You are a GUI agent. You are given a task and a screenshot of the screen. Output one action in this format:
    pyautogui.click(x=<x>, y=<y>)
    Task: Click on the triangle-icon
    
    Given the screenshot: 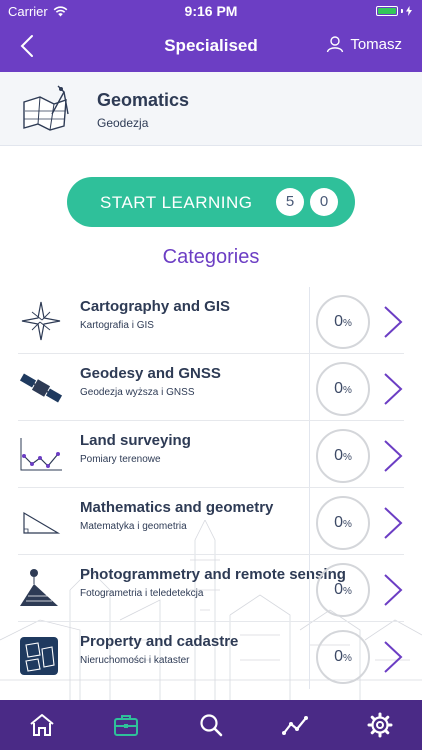 What is the action you would take?
    pyautogui.click(x=42, y=522)
    